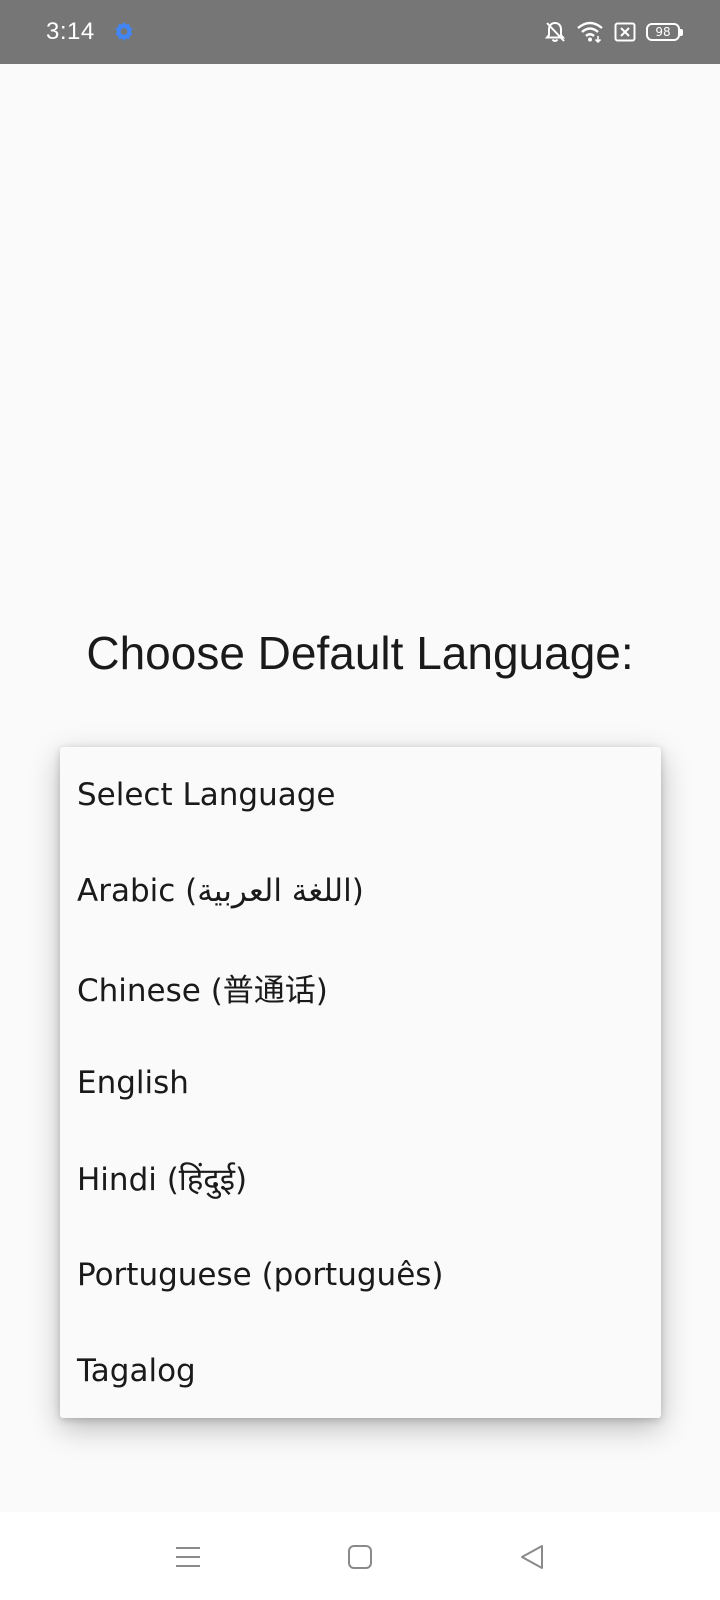 The image size is (720, 1600). I want to click on option-label: Arabic (اللغة العربية), so click(220, 891).